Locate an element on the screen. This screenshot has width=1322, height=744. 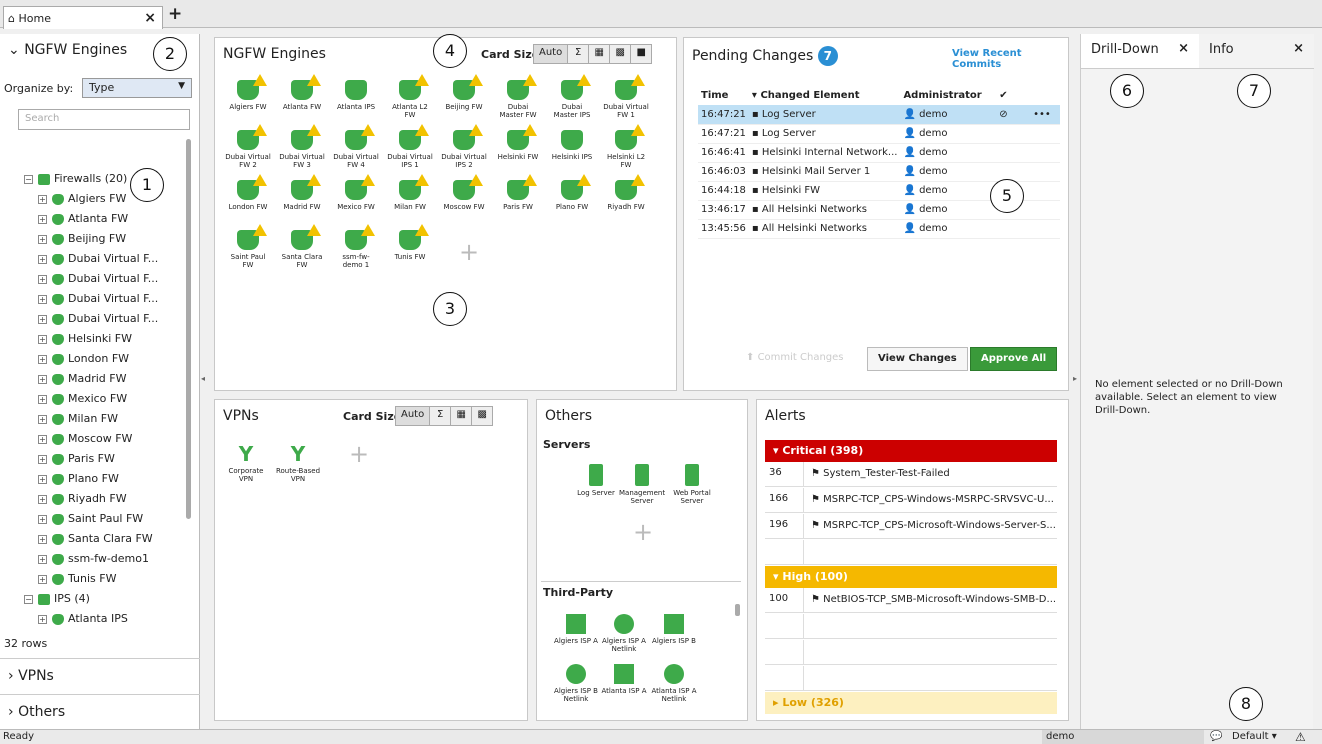
engine-card: Santa Clara FW is located at coordinates (302, 246).